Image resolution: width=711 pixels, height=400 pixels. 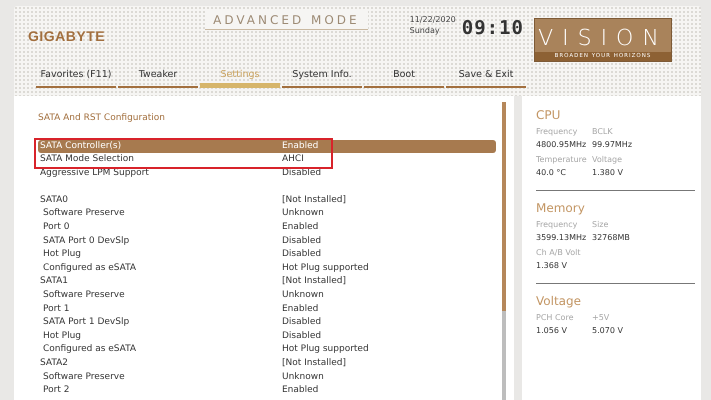 I want to click on reading-value: 5.070 V, so click(x=608, y=331).